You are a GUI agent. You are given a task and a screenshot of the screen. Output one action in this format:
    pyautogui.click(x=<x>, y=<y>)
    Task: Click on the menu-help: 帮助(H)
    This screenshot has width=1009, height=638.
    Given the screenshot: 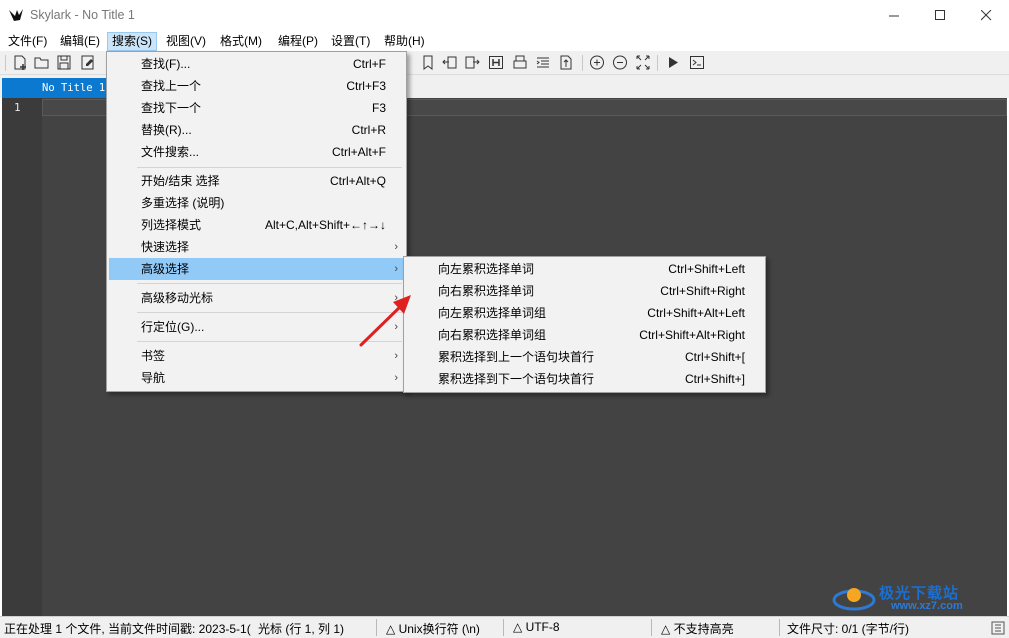 What is the action you would take?
    pyautogui.click(x=404, y=41)
    